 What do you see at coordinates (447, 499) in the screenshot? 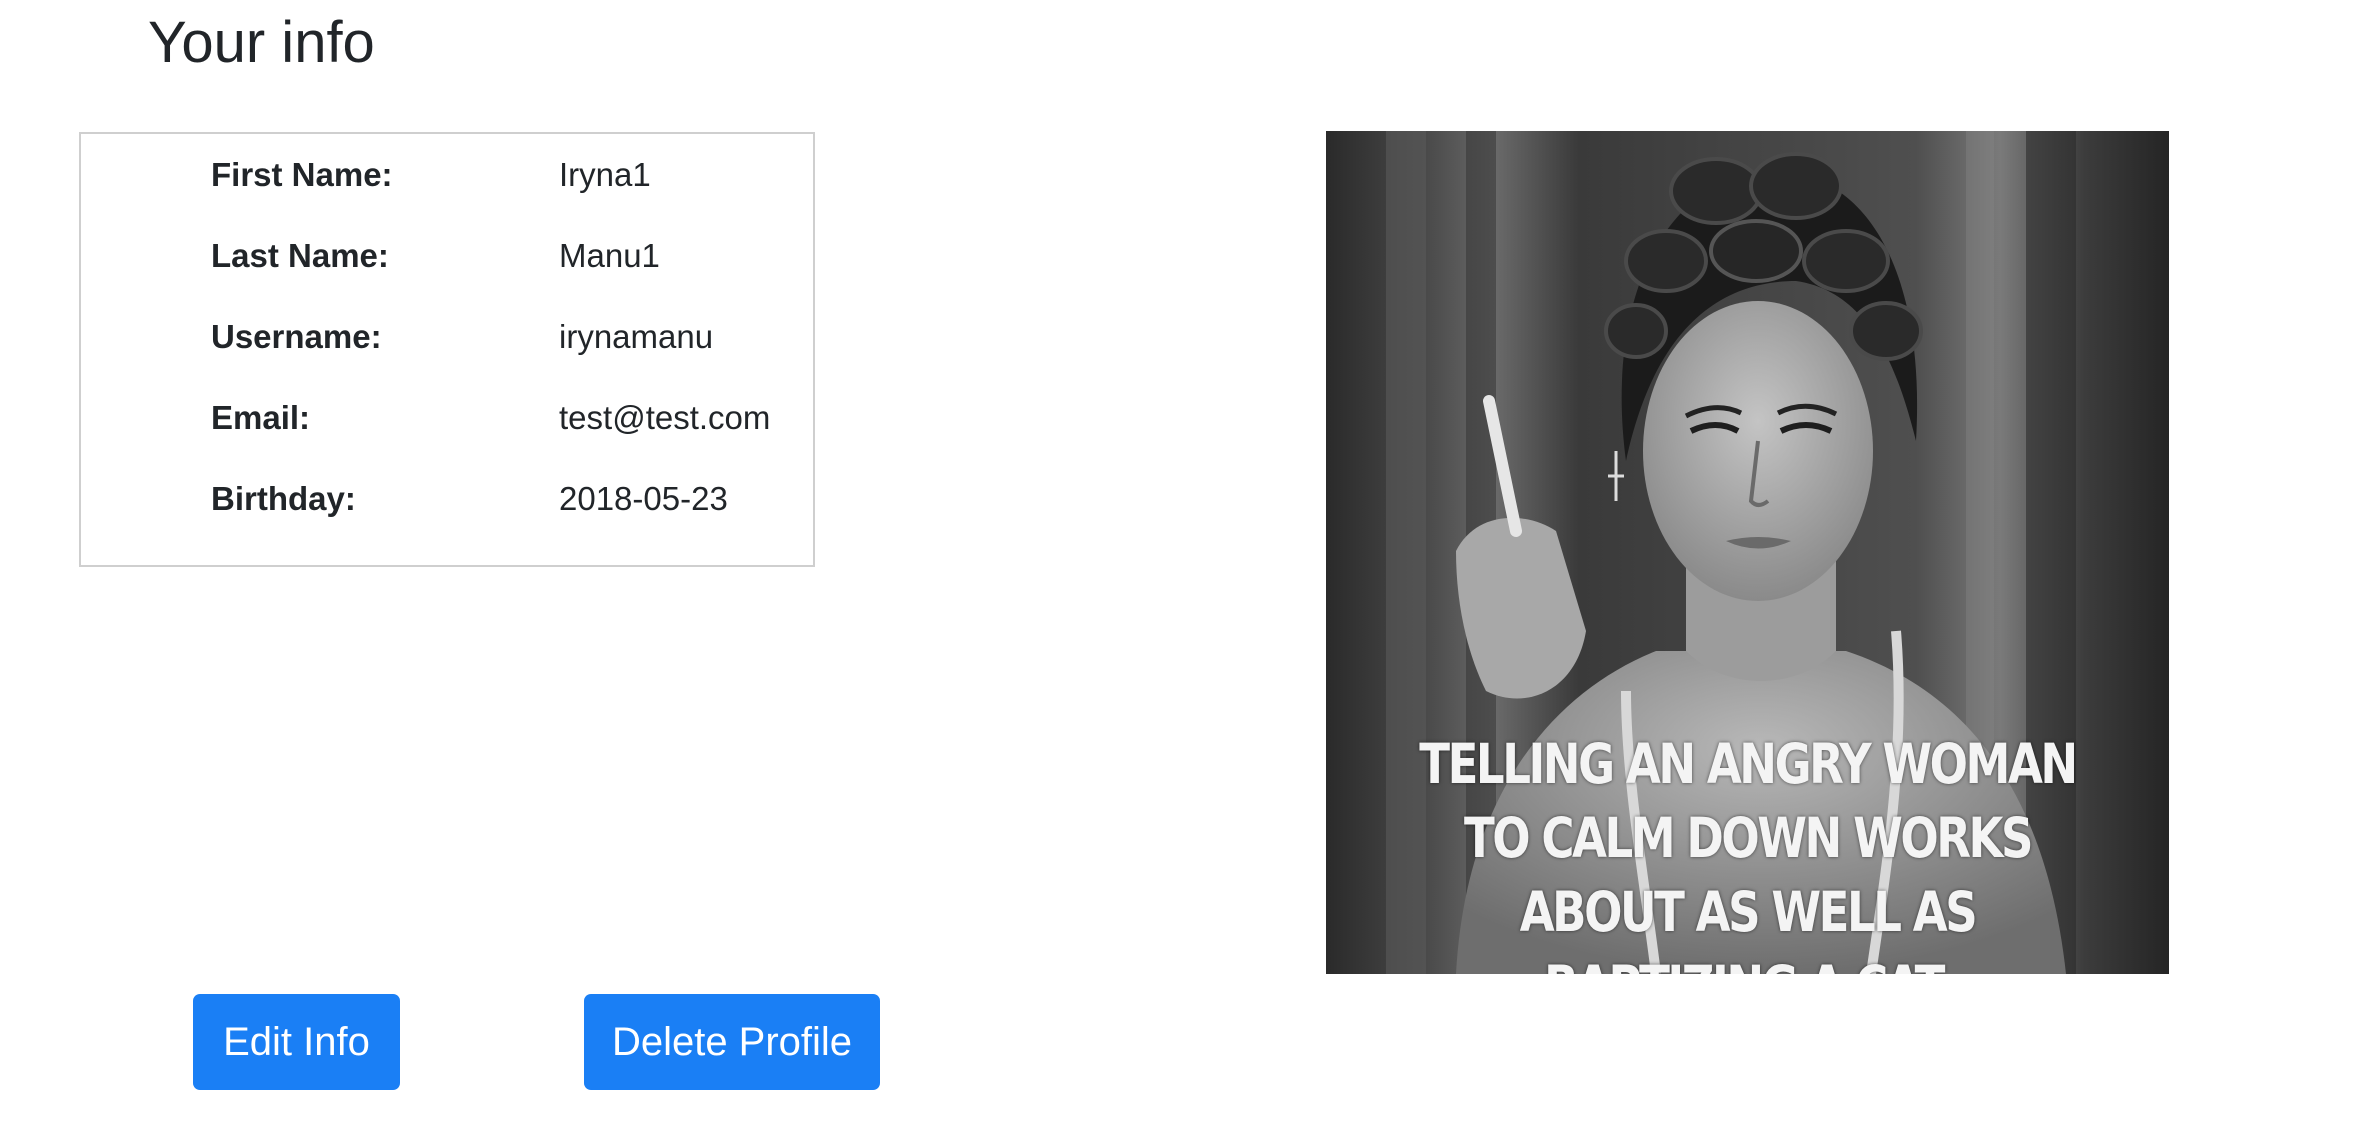
I see `info-row-birthday: Birthday: 2018-05-23` at bounding box center [447, 499].